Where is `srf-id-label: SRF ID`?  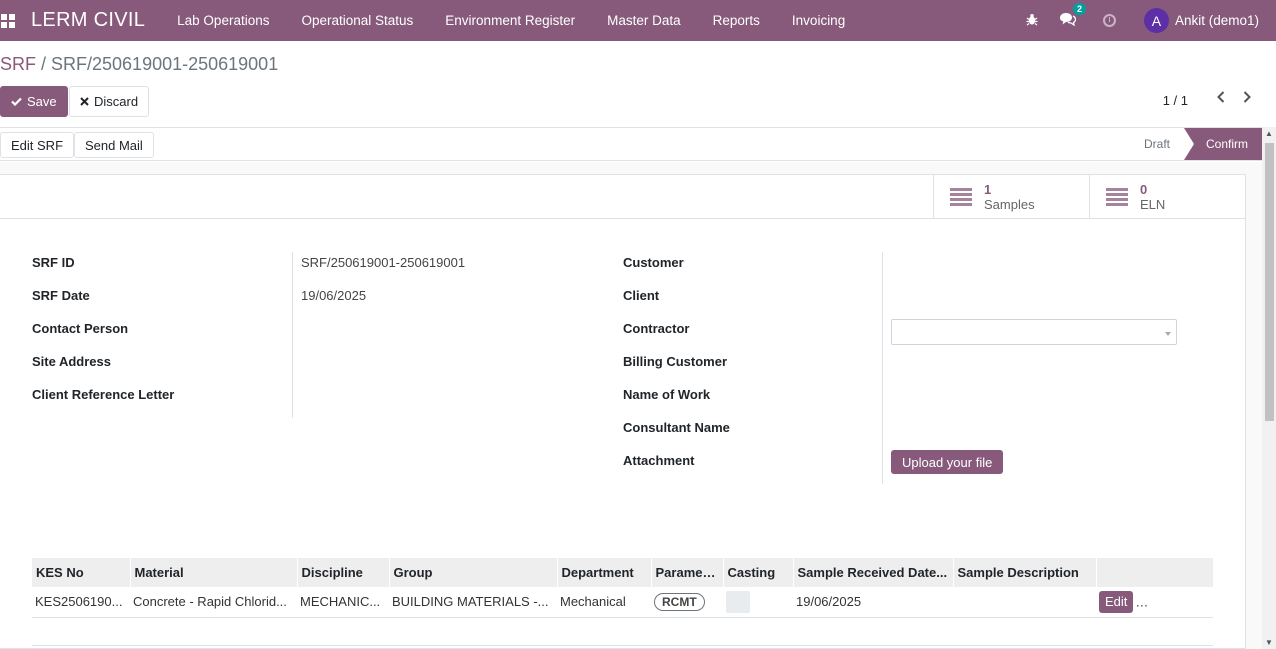
srf-id-label: SRF ID is located at coordinates (53, 262).